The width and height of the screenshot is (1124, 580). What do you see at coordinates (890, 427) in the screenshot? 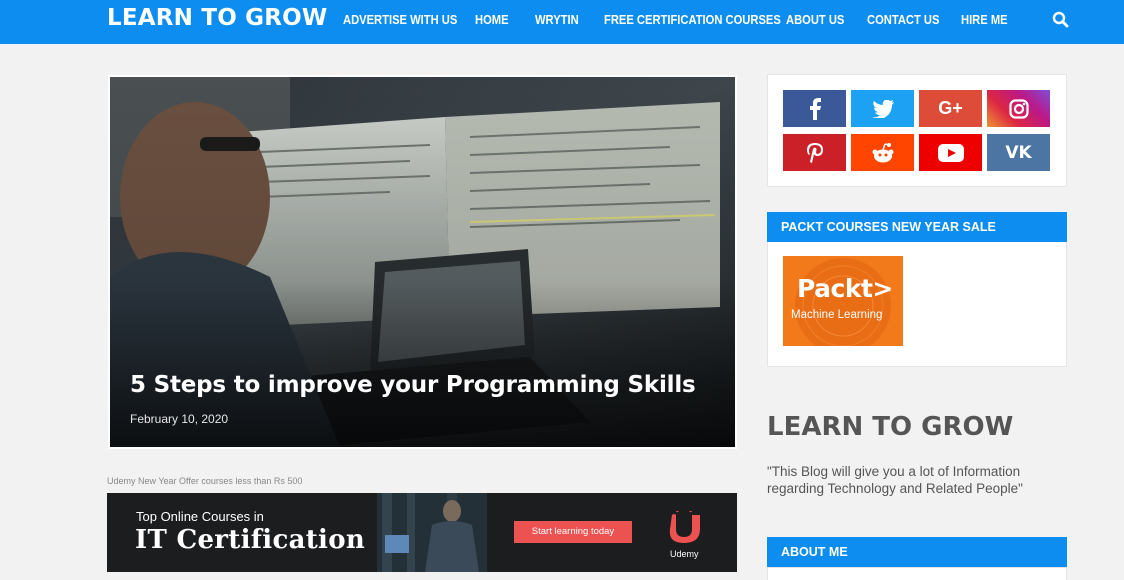
I see `blog-about-title: LEARN TO GROW` at bounding box center [890, 427].